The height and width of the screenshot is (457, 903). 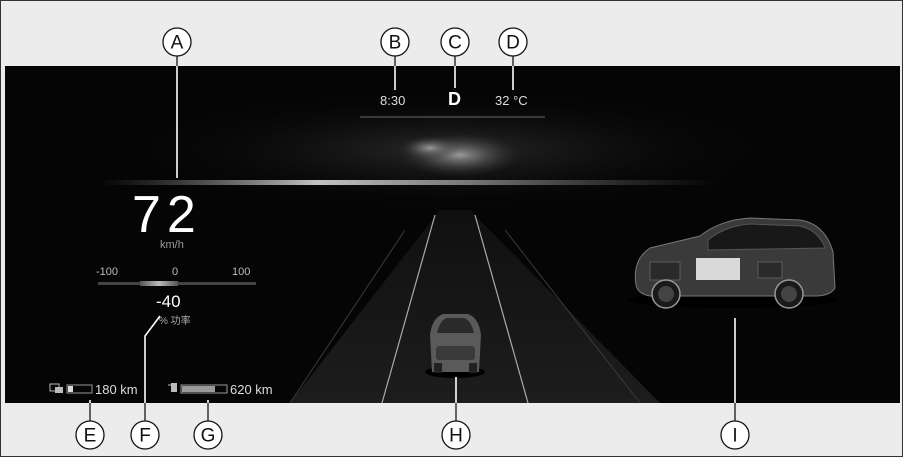 I want to click on gear-indicator: D, so click(x=454, y=99).